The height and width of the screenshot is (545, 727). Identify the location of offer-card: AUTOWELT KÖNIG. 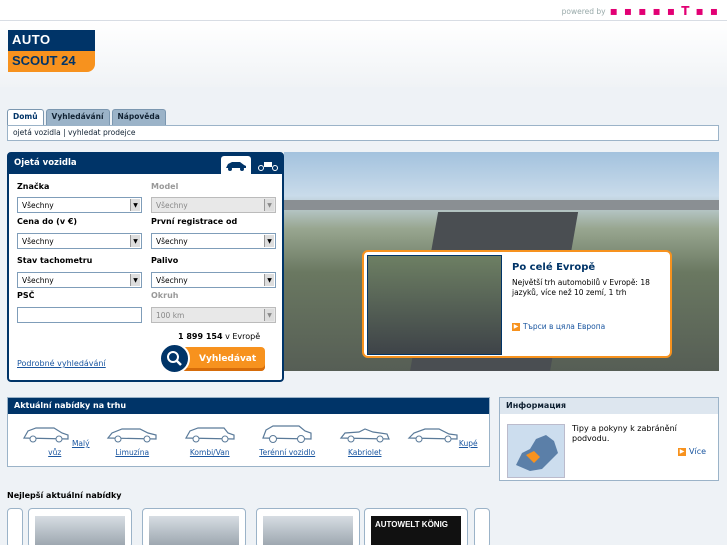
(416, 526).